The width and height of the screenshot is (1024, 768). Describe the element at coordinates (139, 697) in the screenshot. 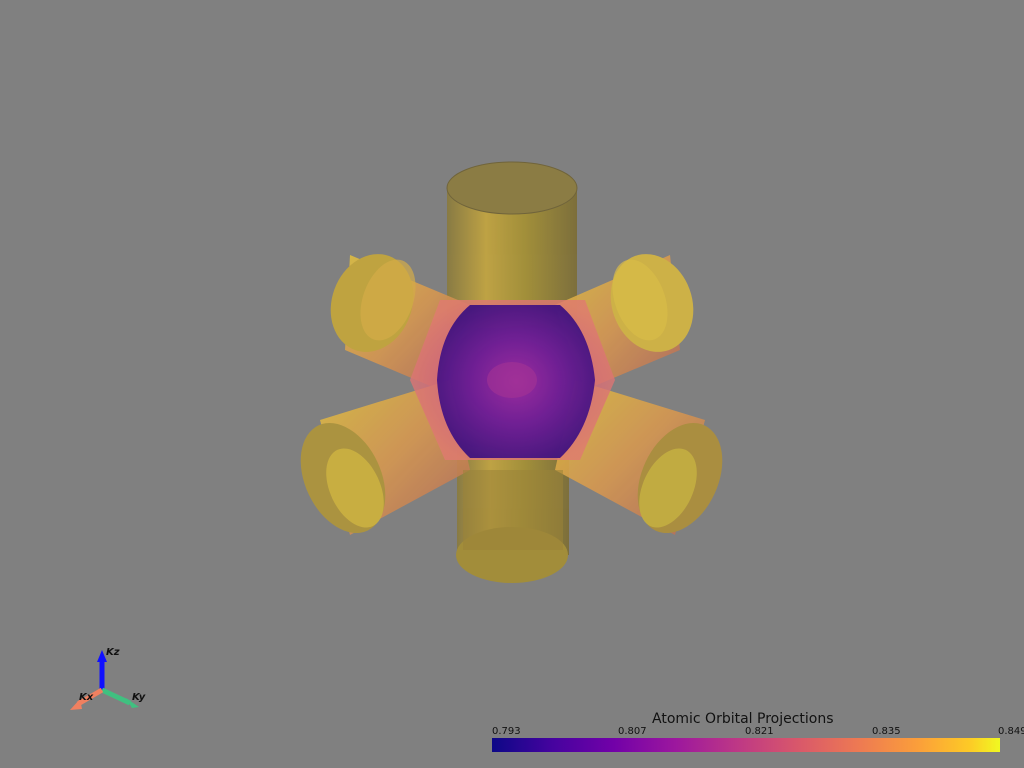

I see `axis-y-label: Ky` at that location.